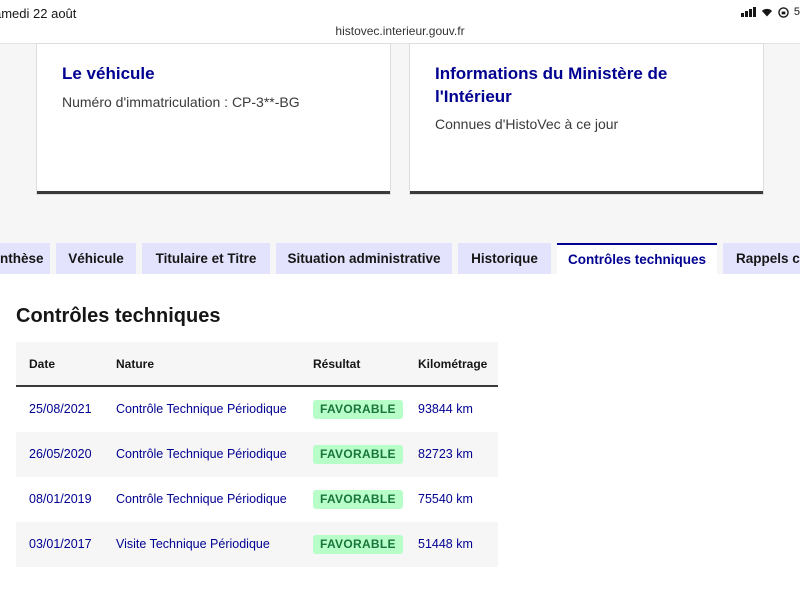 Image resolution: width=800 pixels, height=600 pixels. Describe the element at coordinates (60, 544) in the screenshot. I see `row-date: 03/01/2017` at that location.